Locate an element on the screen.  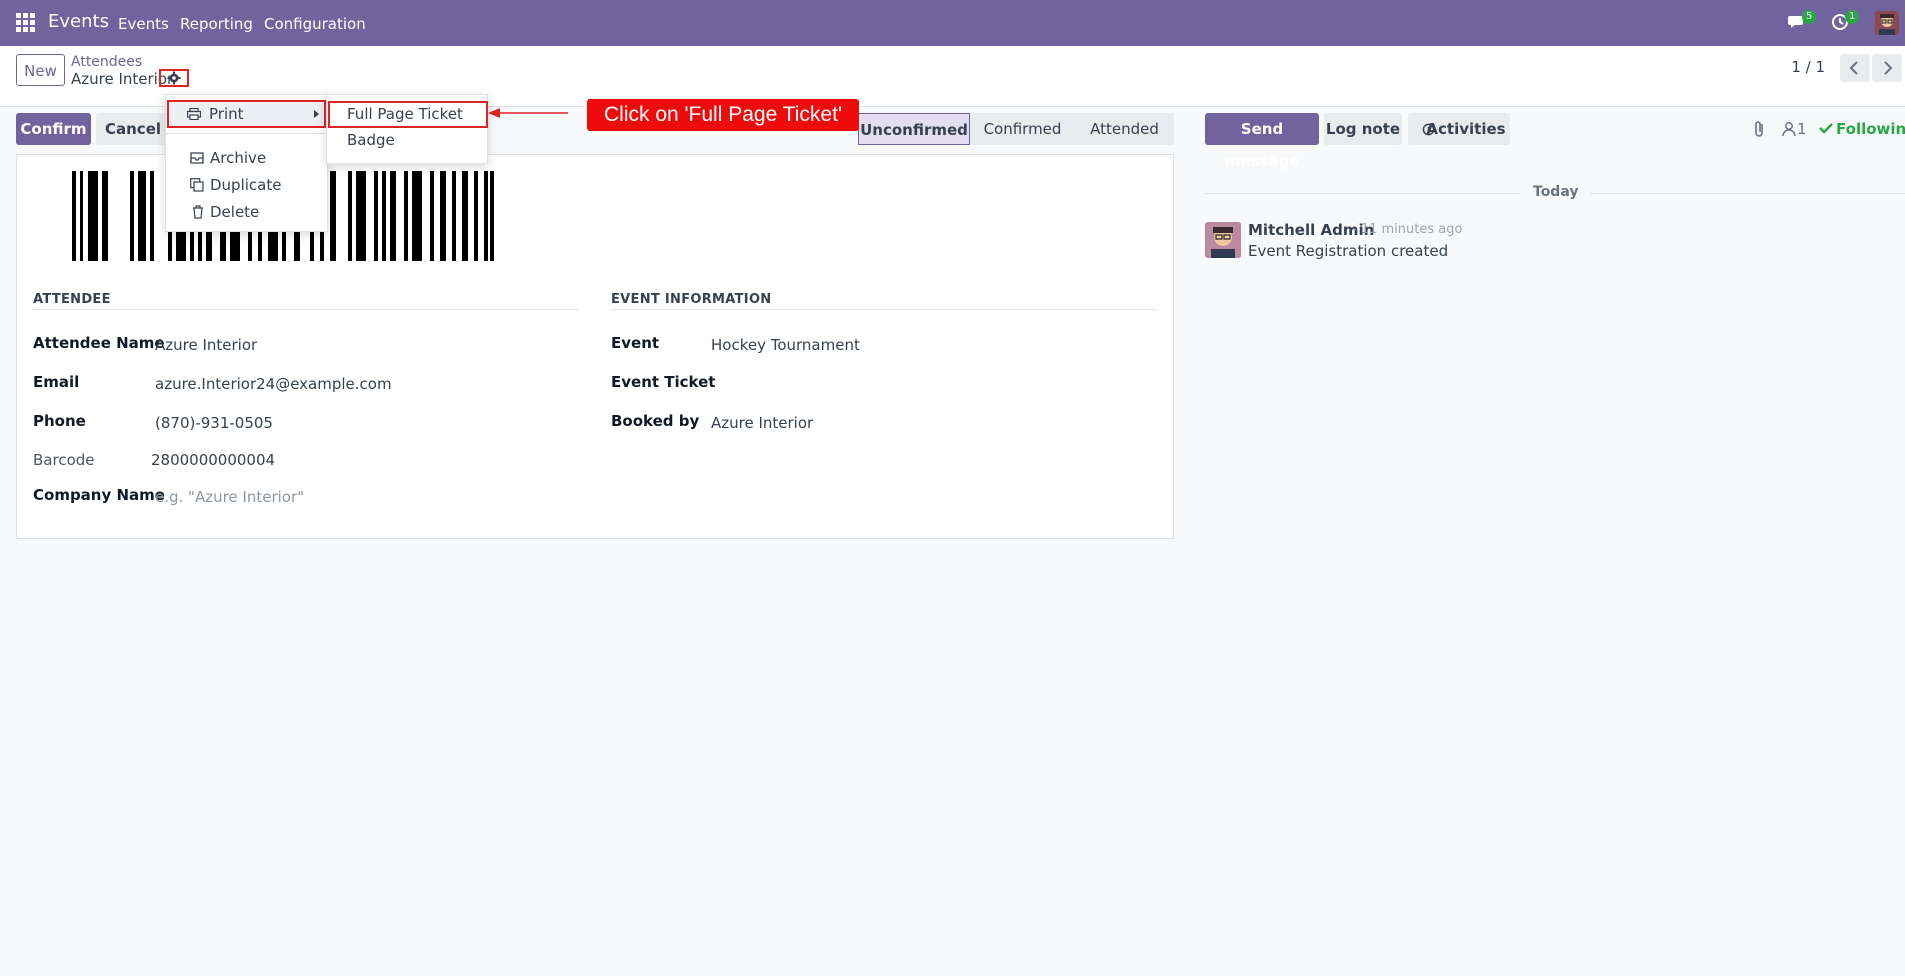
phone-field: (870)-931-0505 is located at coordinates (214, 423).